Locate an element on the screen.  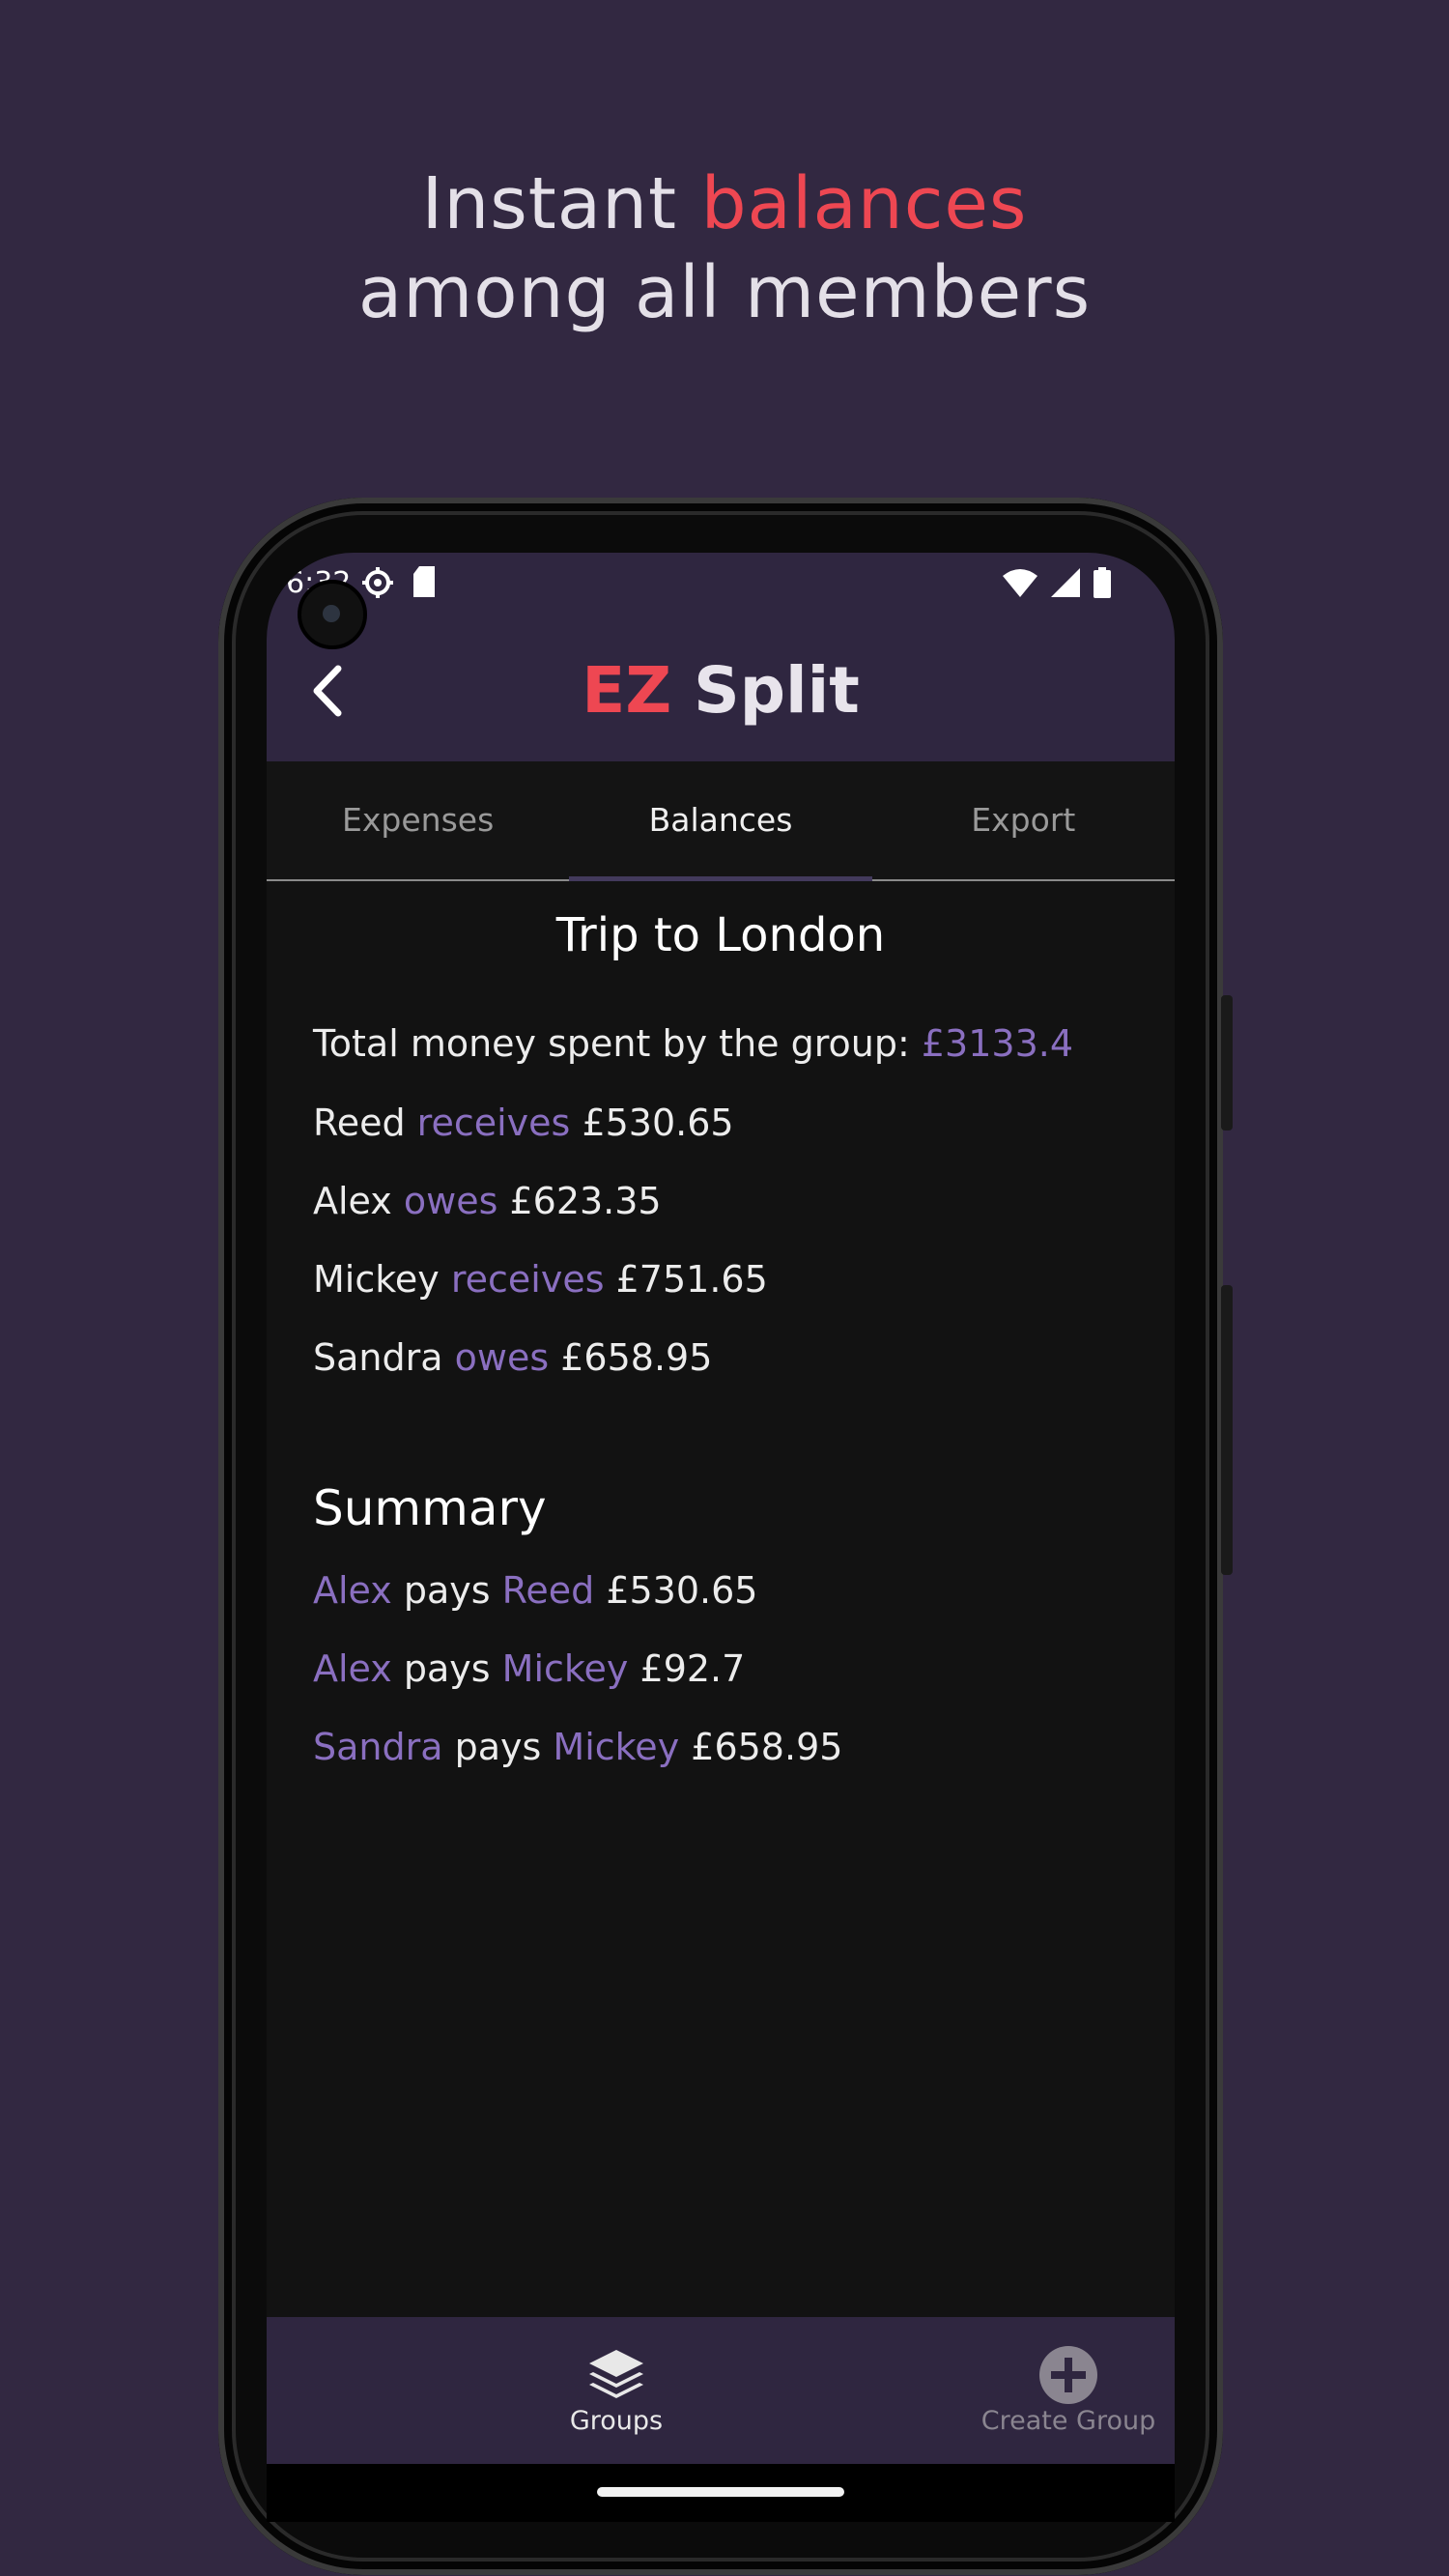
nav-create-group: Create Group is located at coordinates (1049, 2390).